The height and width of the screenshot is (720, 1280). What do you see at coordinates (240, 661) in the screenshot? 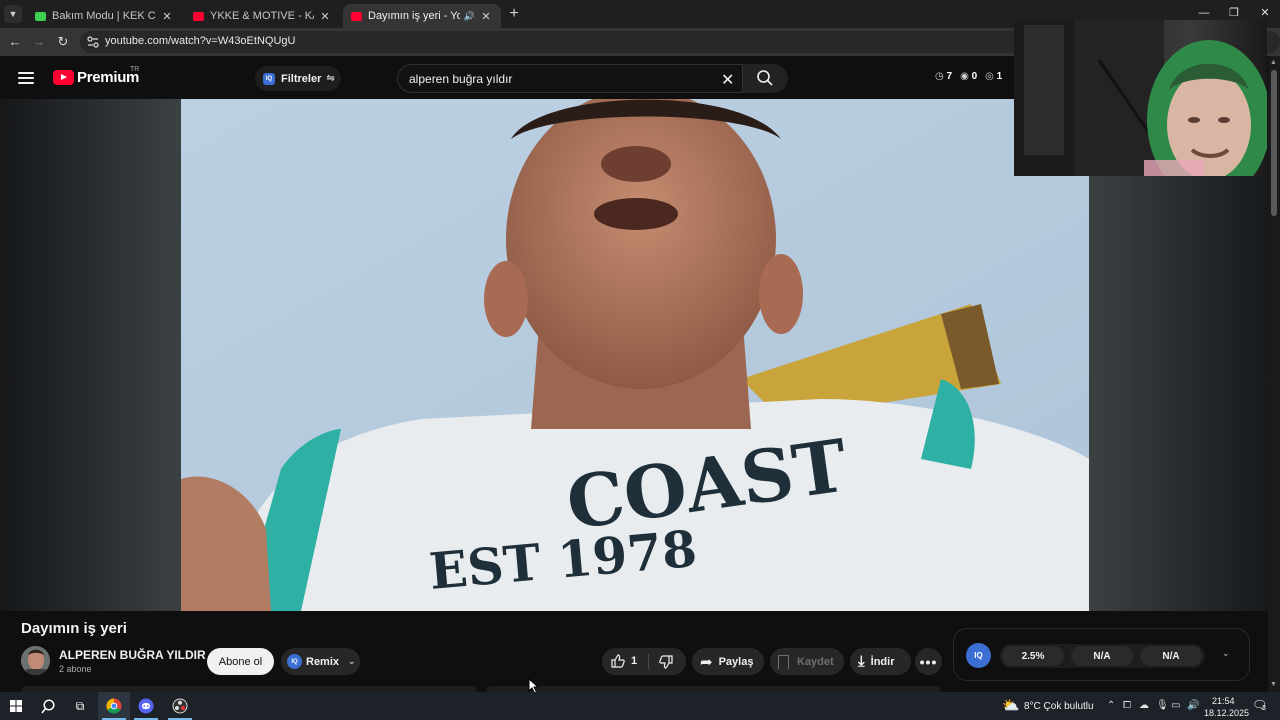
I see `subscribe-button: Abone ol` at bounding box center [240, 661].